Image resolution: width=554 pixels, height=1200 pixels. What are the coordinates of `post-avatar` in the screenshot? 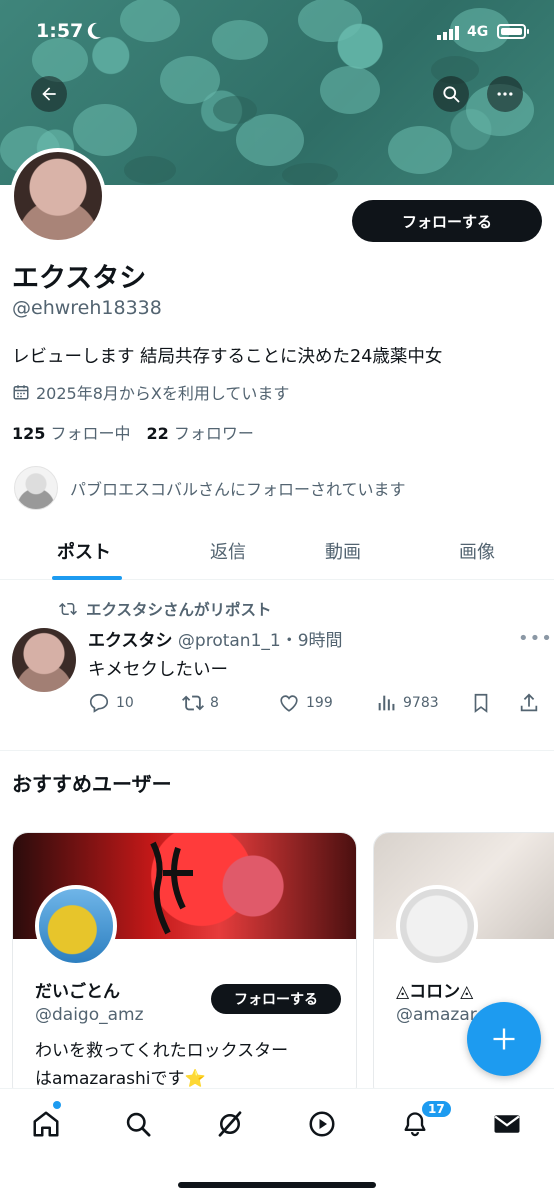 It's located at (44, 660).